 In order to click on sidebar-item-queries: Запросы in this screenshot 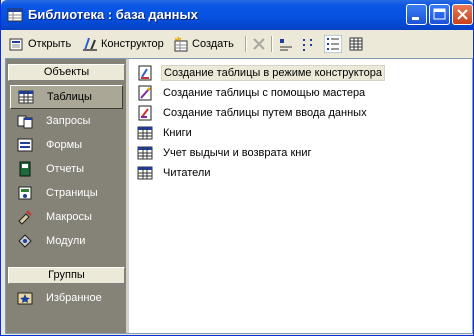, I will do `click(66, 121)`.